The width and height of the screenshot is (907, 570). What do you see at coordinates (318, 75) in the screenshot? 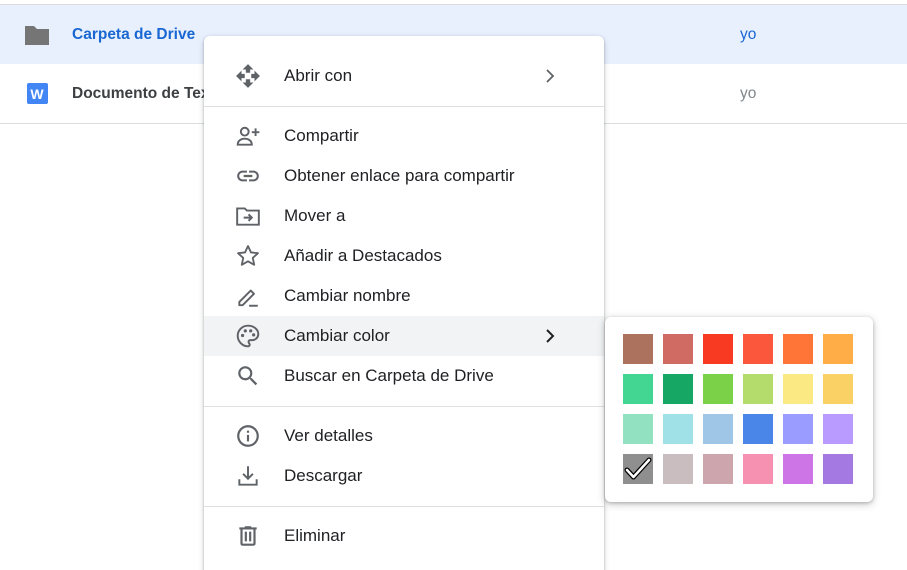
I see `menu-label: Abrir con` at bounding box center [318, 75].